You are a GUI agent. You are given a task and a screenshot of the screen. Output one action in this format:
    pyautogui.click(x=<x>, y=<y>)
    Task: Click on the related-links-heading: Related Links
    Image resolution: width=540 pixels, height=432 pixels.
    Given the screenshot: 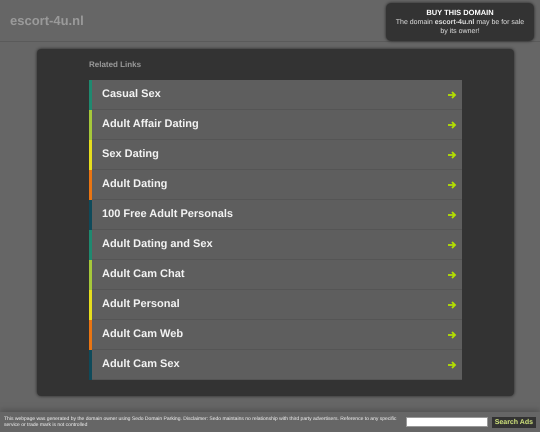 What is the action you would take?
    pyautogui.click(x=115, y=65)
    